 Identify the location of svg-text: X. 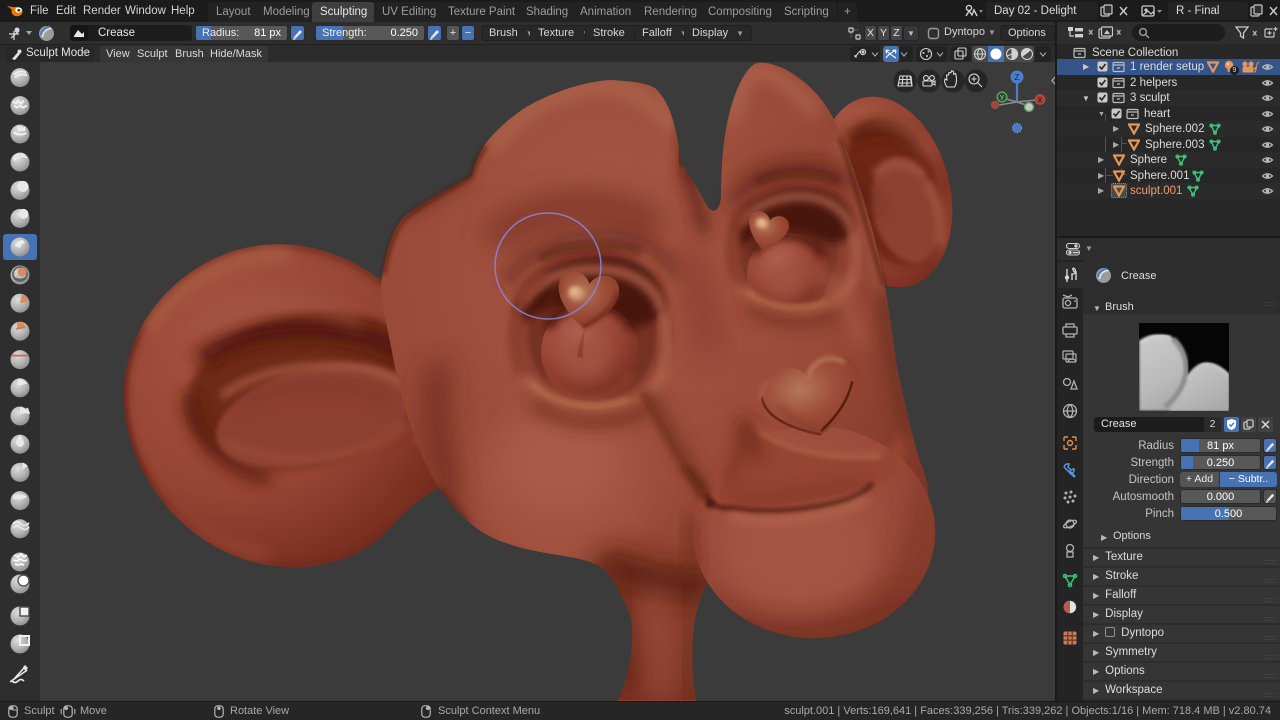
(1040, 101).